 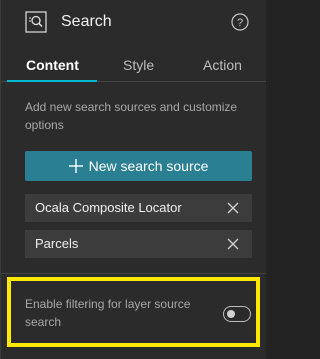 What do you see at coordinates (108, 207) in the screenshot?
I see `search-source-label: Ocala Composite Locator` at bounding box center [108, 207].